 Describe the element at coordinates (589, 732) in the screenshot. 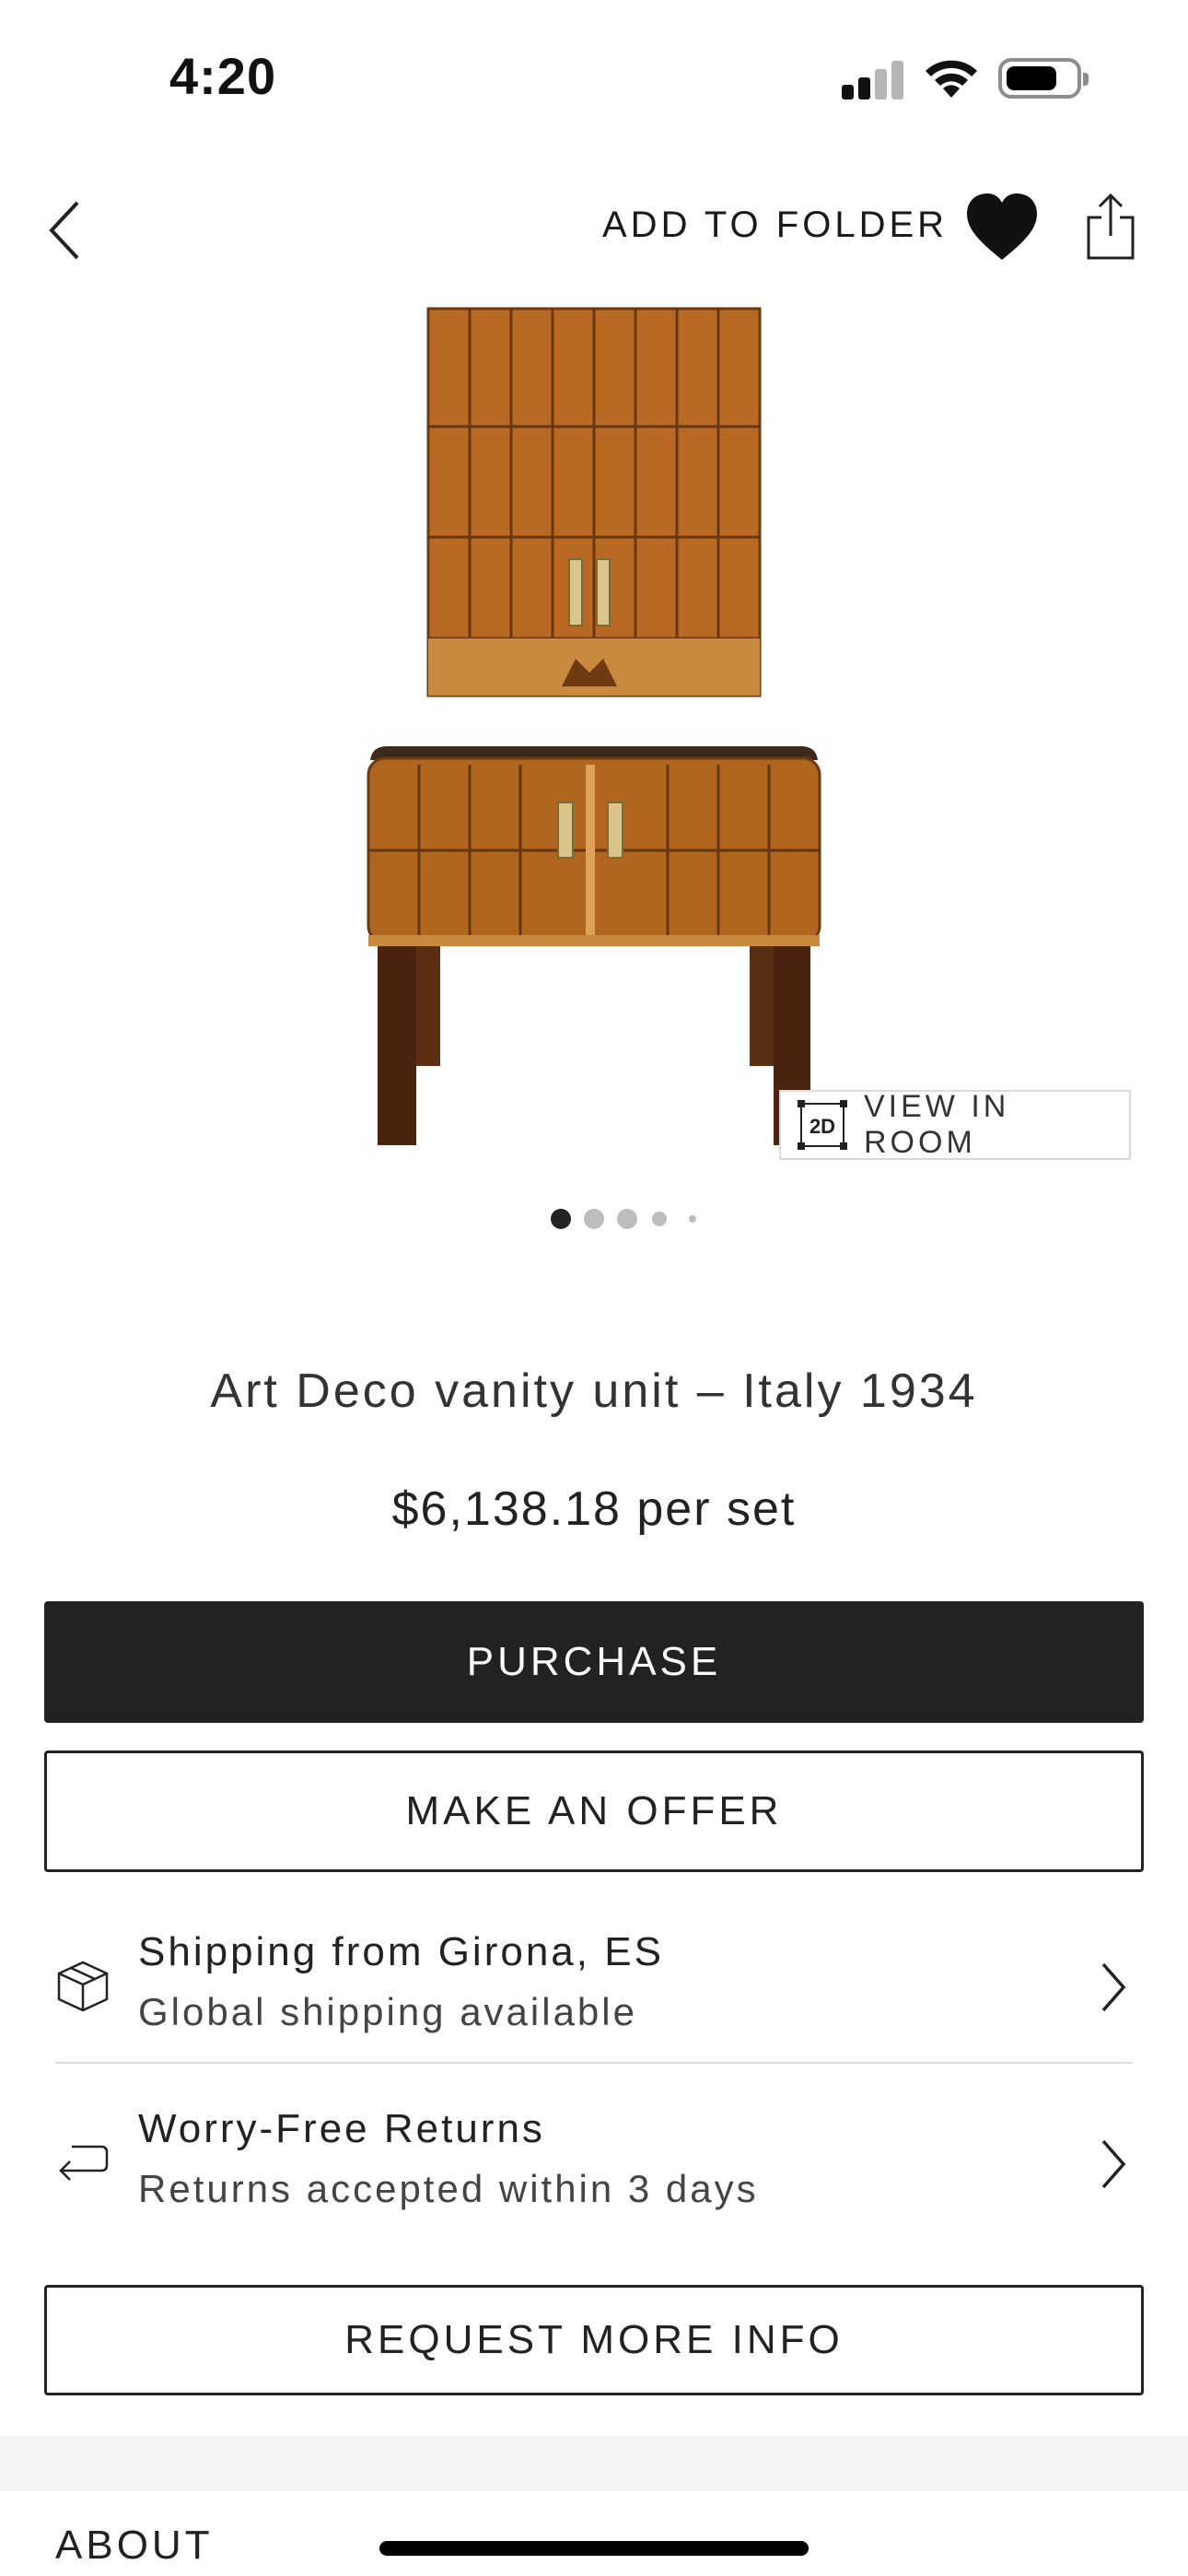

I see `product-image` at that location.